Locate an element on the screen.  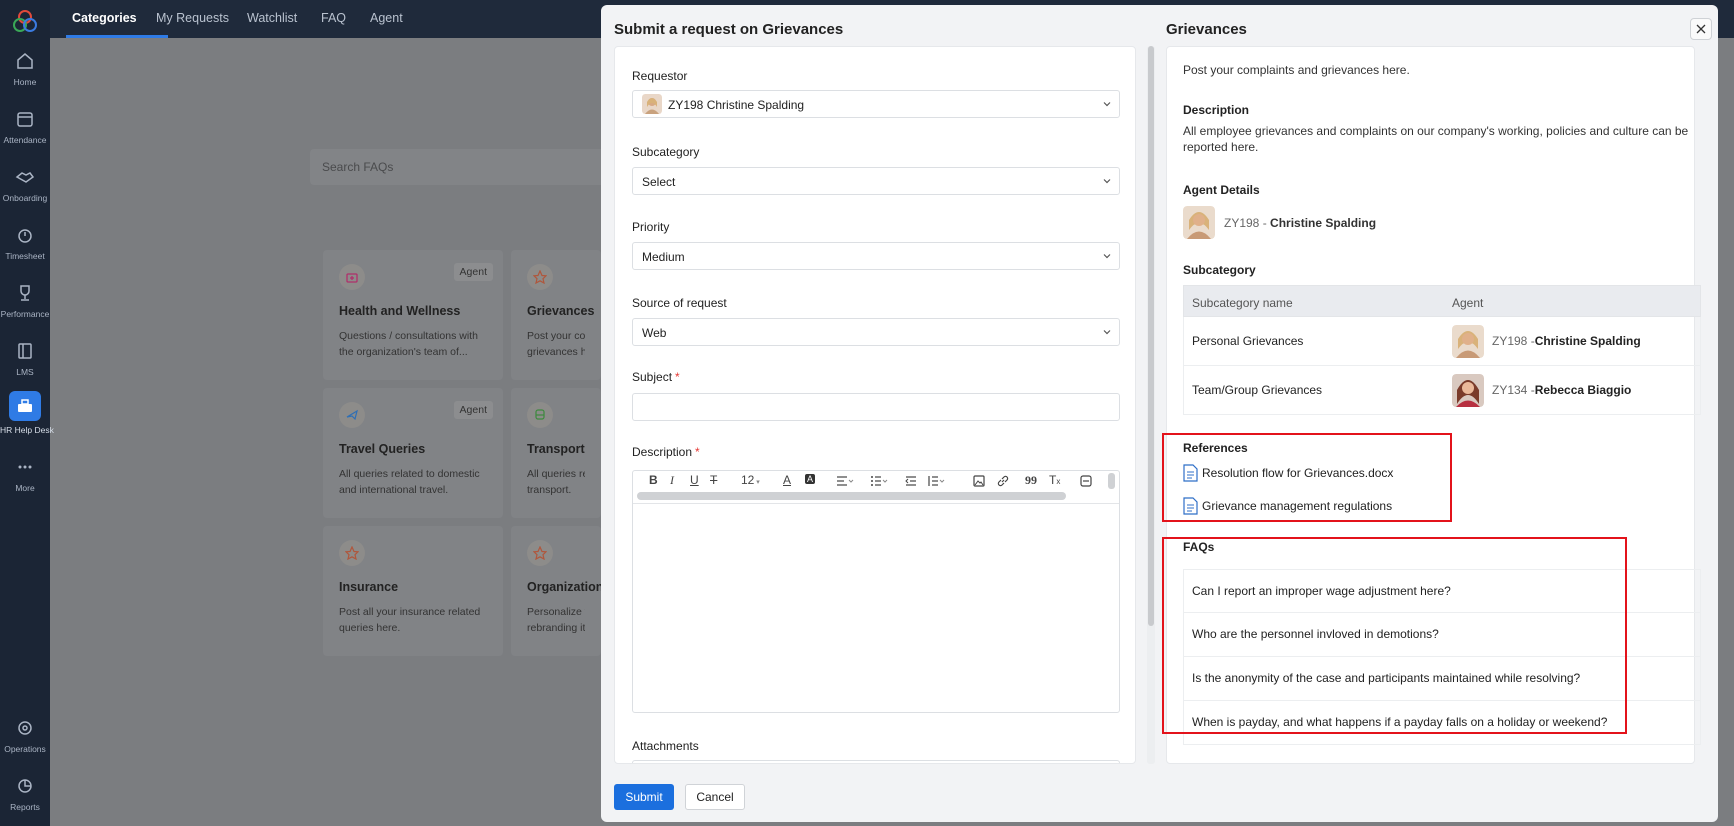
app-logo-icon is located at coordinates (25, 21).